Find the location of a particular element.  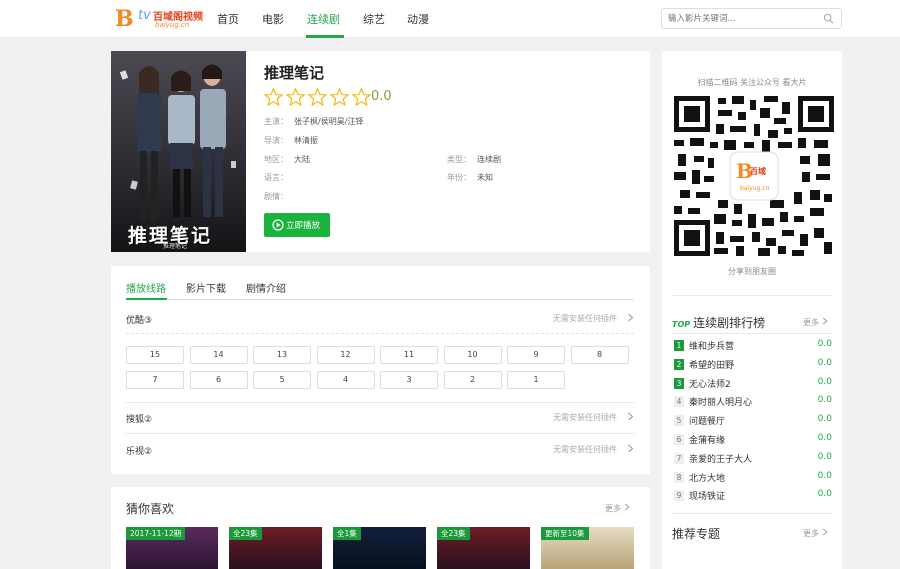

play-label: 立即播放 is located at coordinates (303, 226).